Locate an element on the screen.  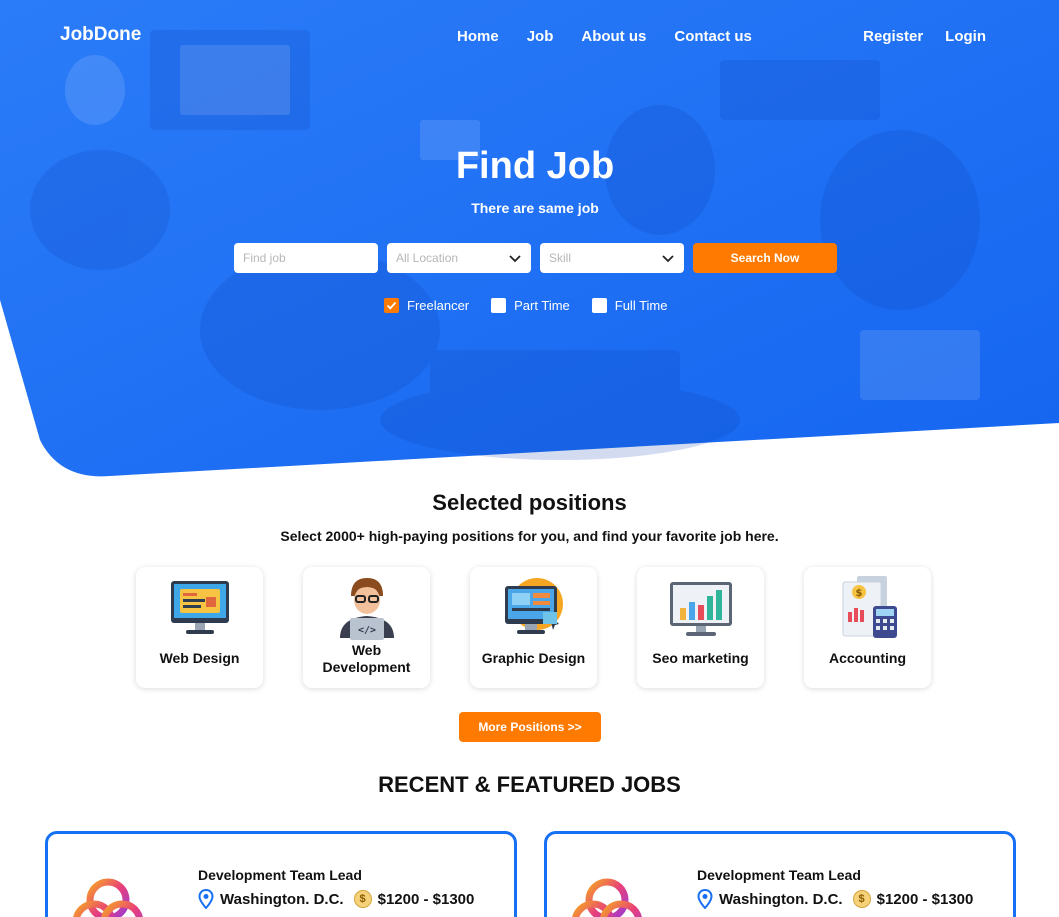
nav-about: About us is located at coordinates (613, 36).